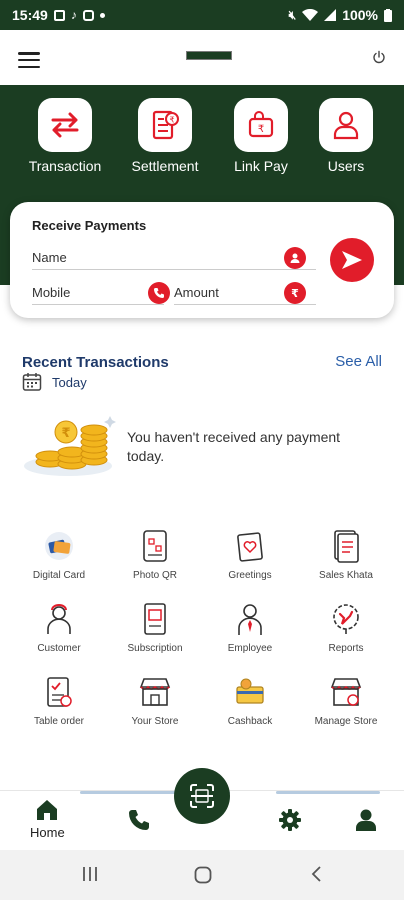 Image resolution: width=404 pixels, height=900 pixels. Describe the element at coordinates (346, 554) in the screenshot. I see `service-sales-khata: Sales Khata` at that location.